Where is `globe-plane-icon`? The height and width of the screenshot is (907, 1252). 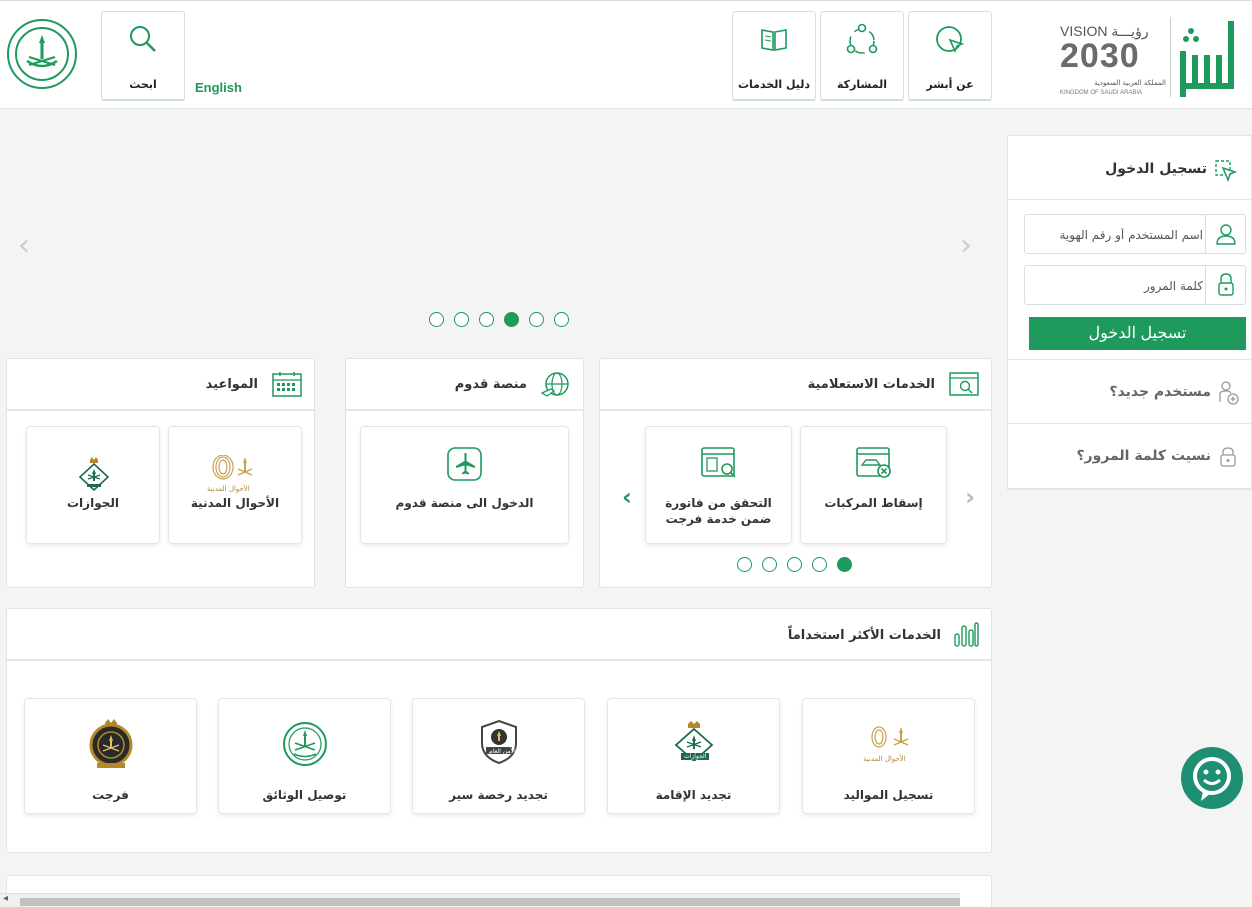 globe-plane-icon is located at coordinates (555, 384).